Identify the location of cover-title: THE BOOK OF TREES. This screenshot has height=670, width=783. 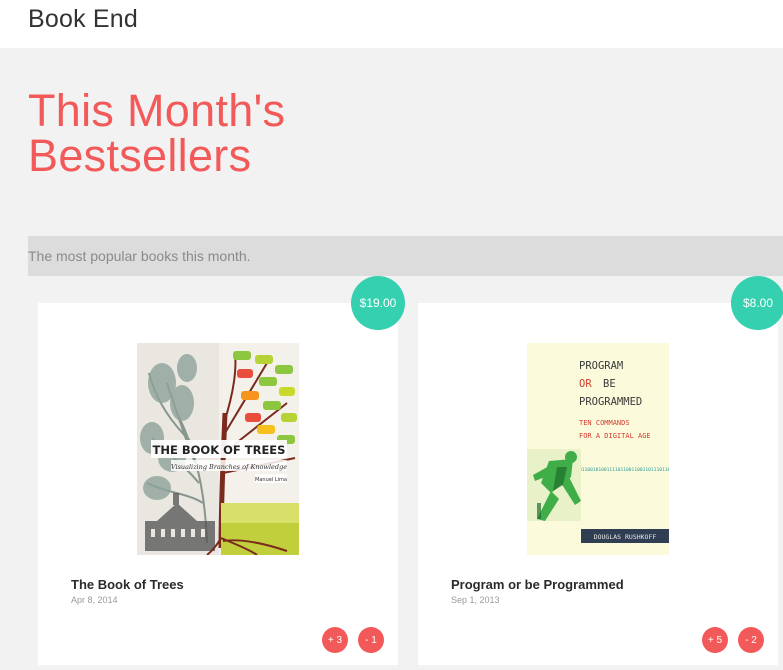
(219, 450).